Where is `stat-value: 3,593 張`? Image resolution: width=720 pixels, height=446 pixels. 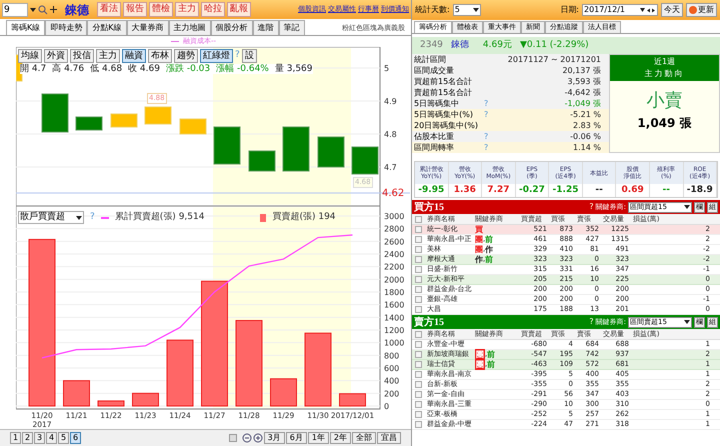
stat-value: 3,593 張 is located at coordinates (585, 82).